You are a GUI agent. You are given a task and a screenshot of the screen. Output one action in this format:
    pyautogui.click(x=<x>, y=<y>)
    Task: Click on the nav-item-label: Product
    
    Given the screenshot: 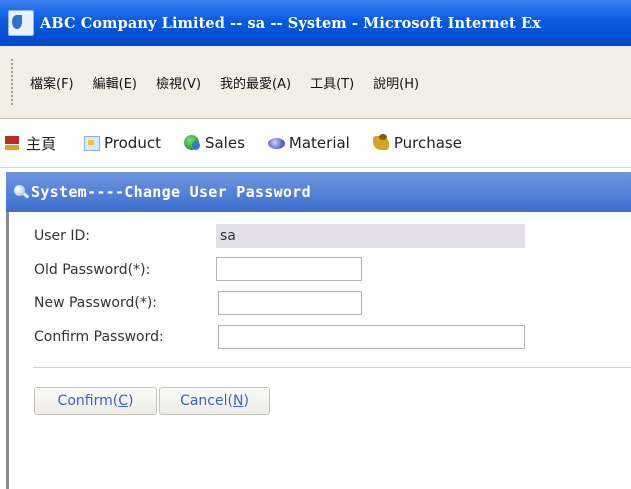 What is the action you would take?
    pyautogui.click(x=132, y=143)
    